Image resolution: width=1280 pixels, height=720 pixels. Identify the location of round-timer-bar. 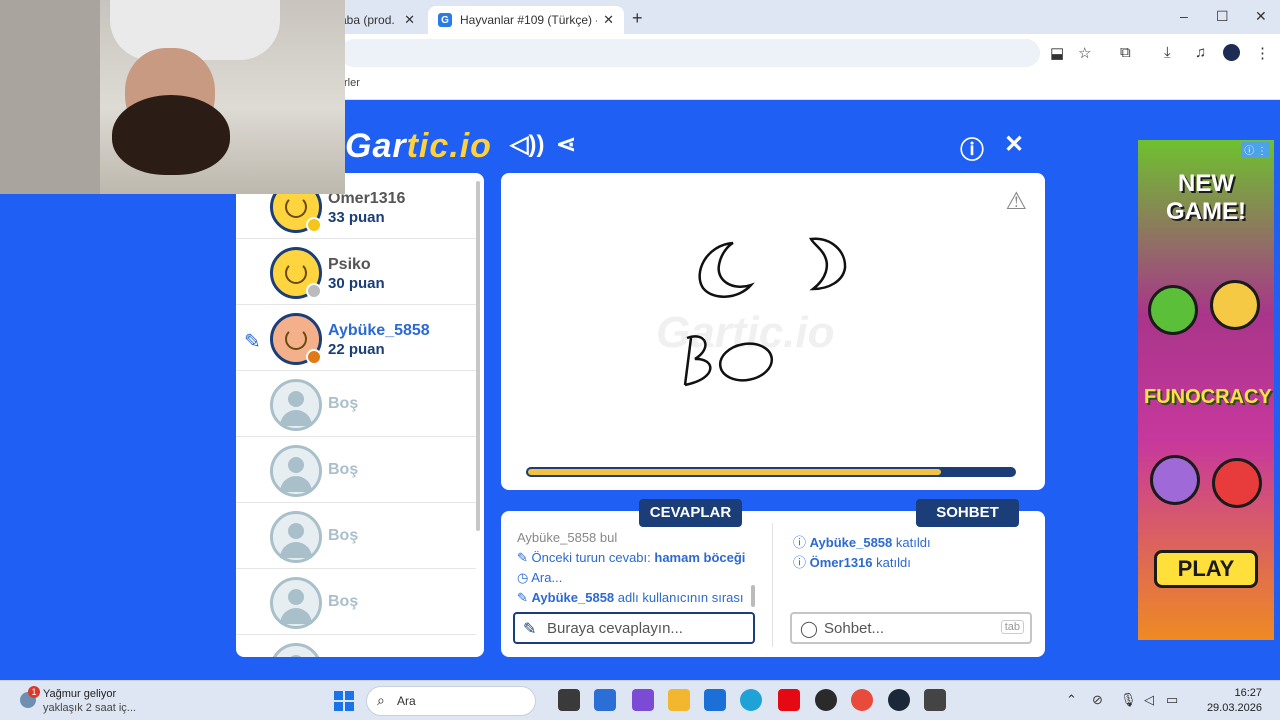
(771, 472).